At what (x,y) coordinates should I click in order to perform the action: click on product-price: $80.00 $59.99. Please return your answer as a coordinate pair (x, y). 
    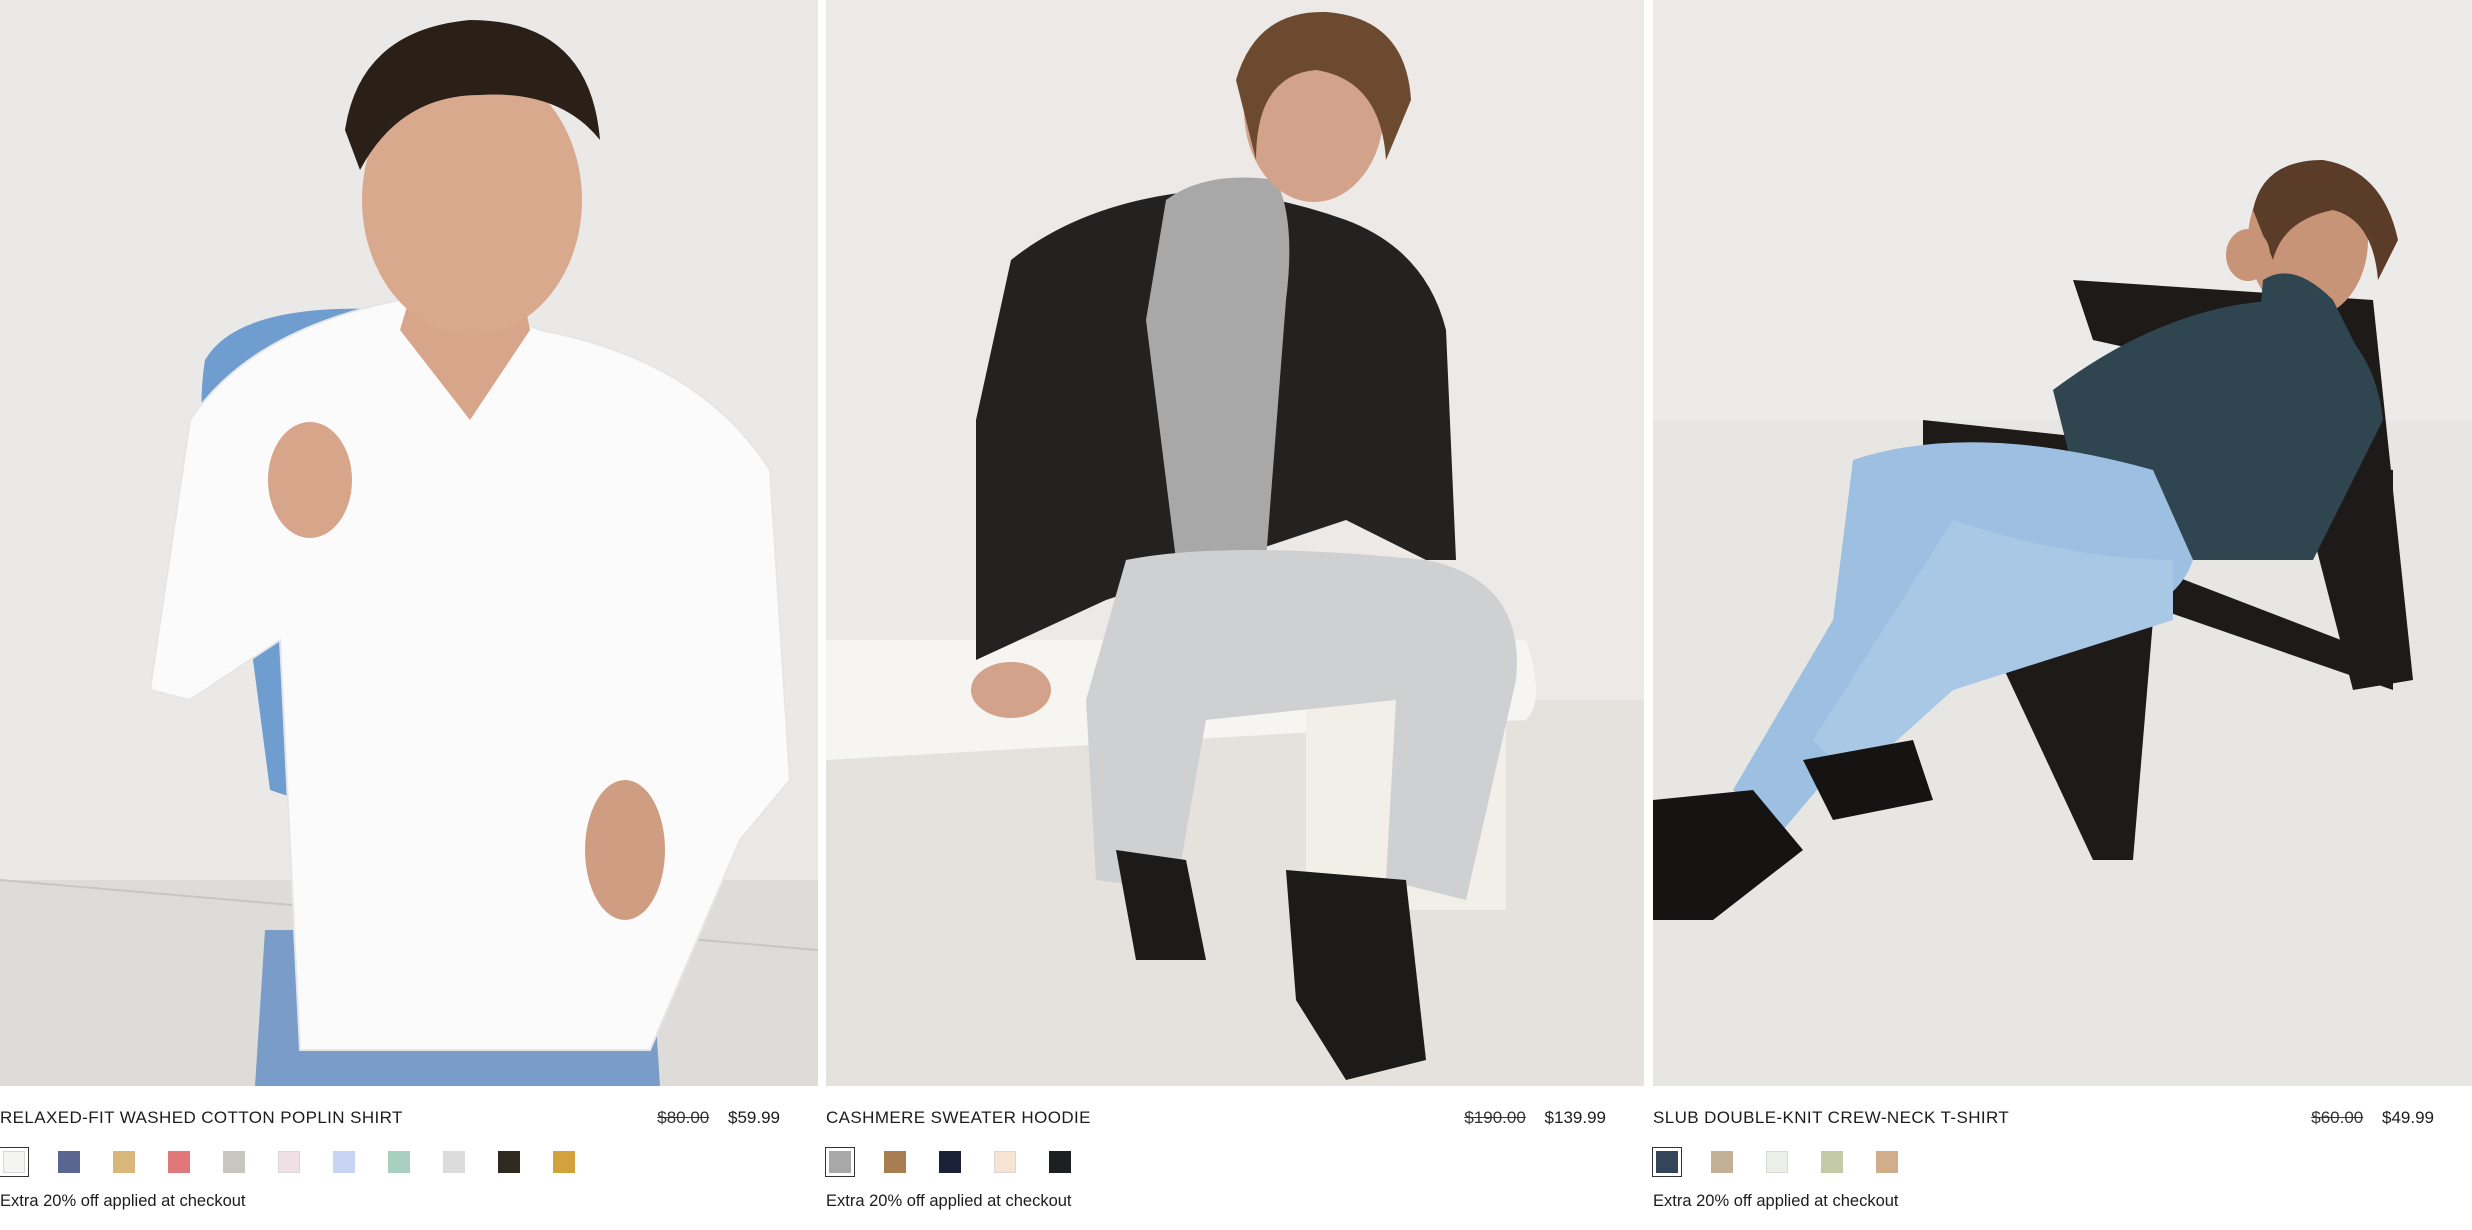
    Looking at the image, I should click on (718, 1118).